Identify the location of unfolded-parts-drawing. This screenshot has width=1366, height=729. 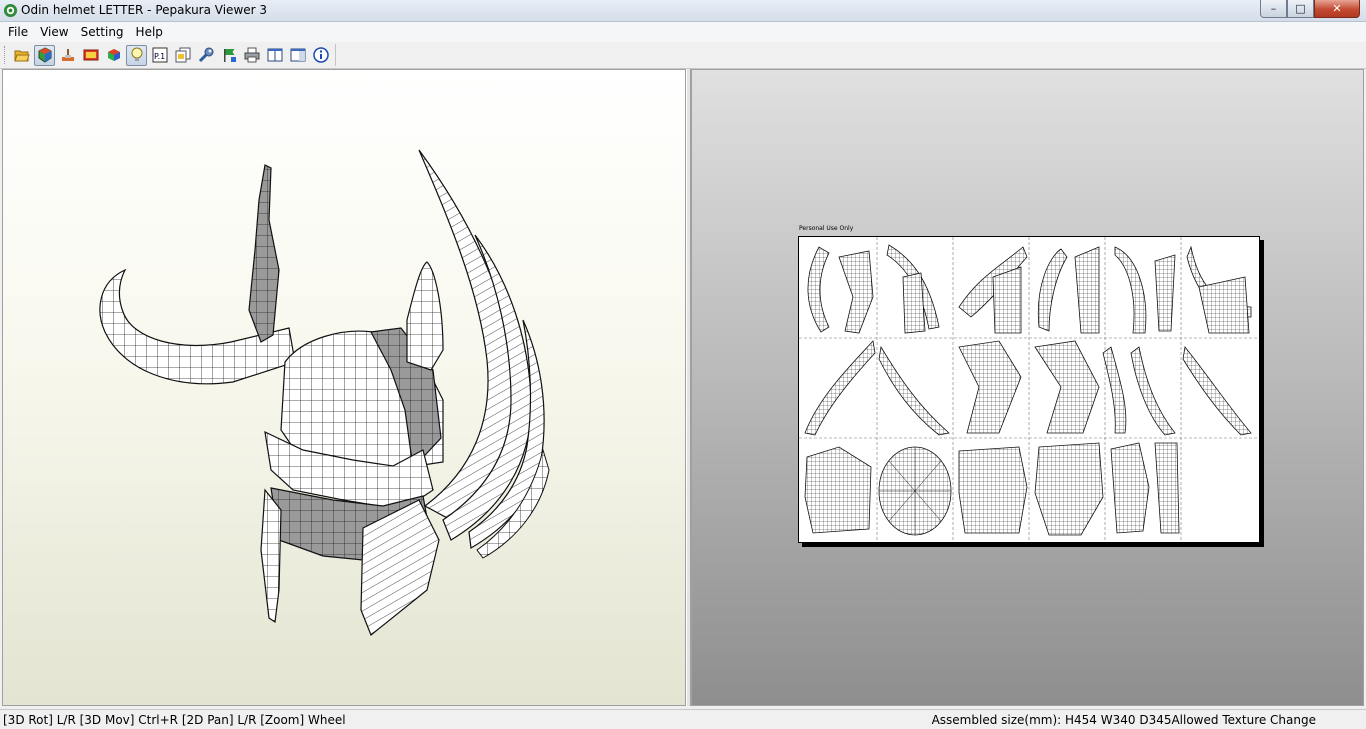
(1029, 389).